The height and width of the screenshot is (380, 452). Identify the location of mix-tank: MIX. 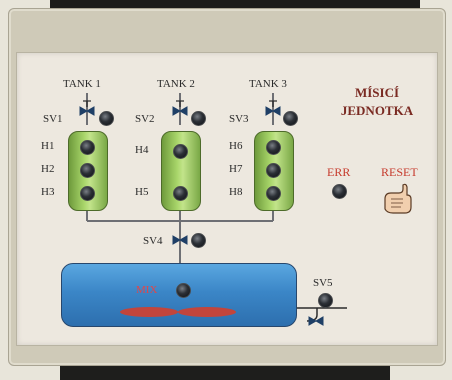
(179, 295).